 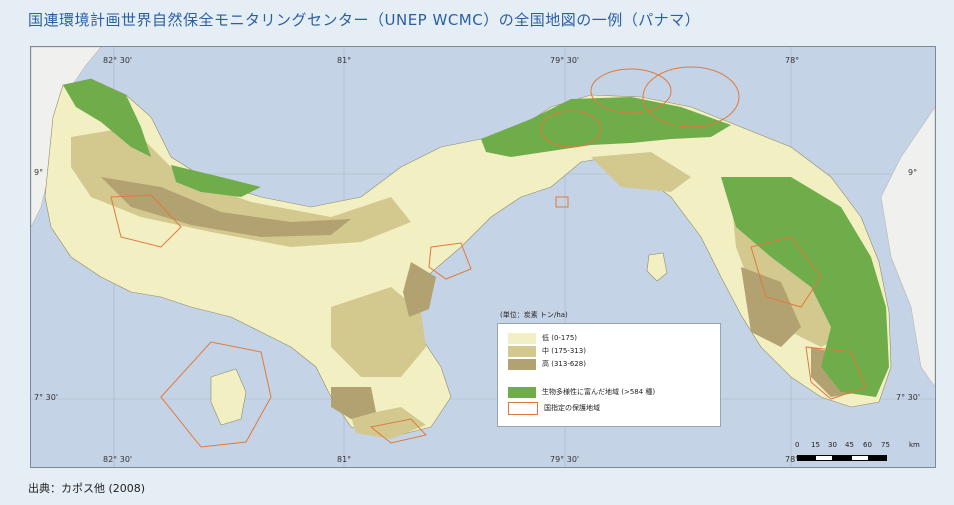 What do you see at coordinates (565, 60) in the screenshot?
I see `tick-top-3: 79° 30'` at bounding box center [565, 60].